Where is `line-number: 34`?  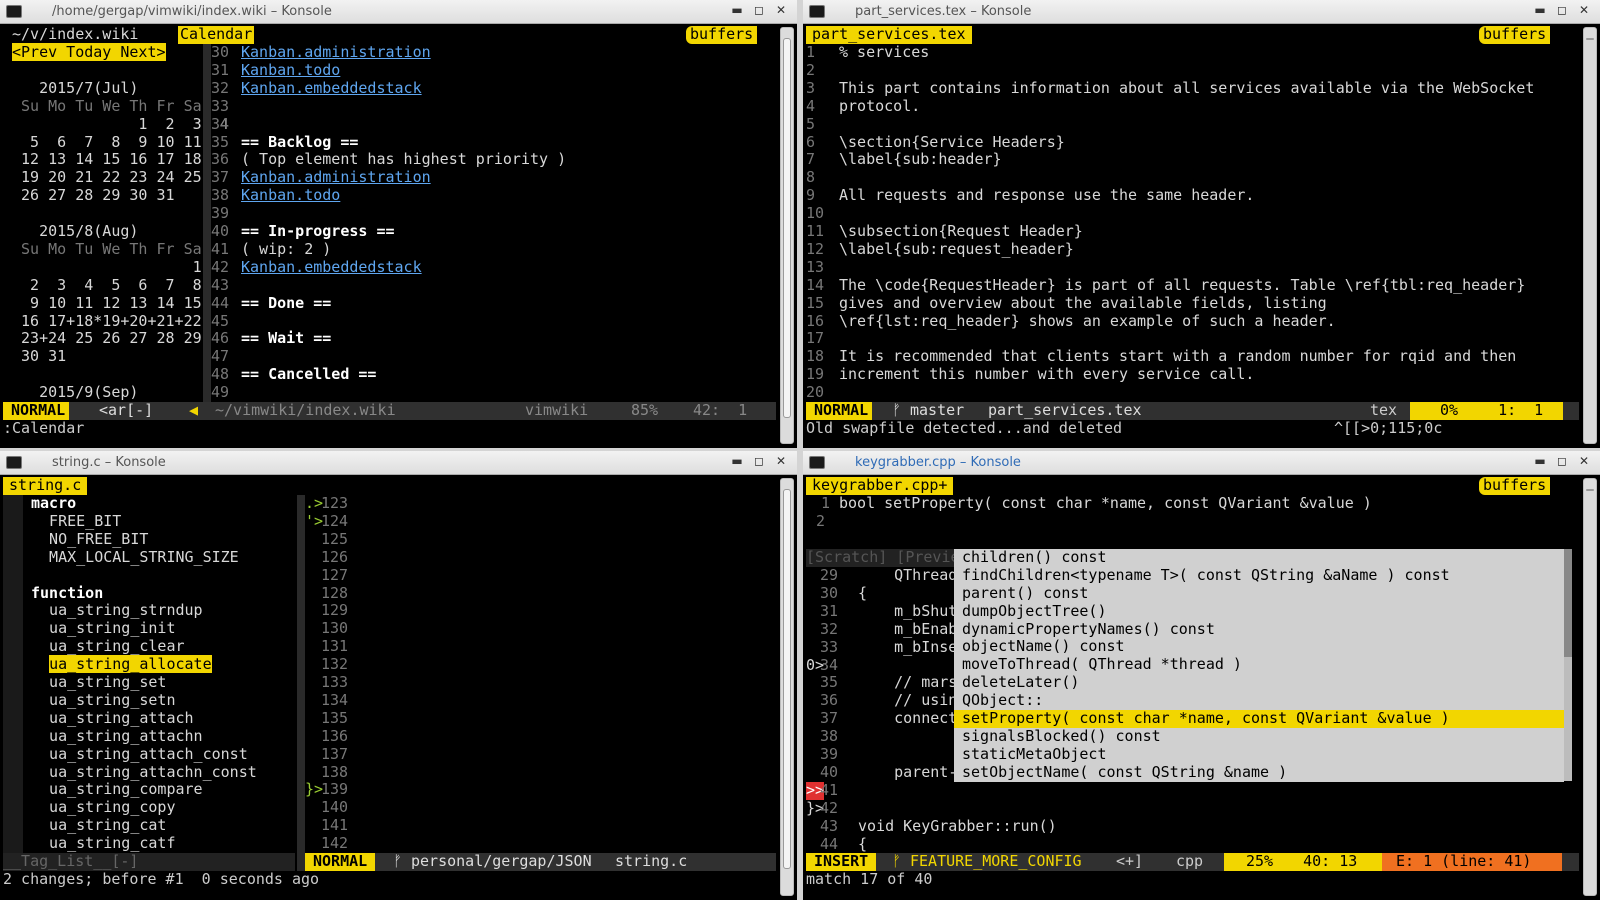 line-number: 34 is located at coordinates (220, 123).